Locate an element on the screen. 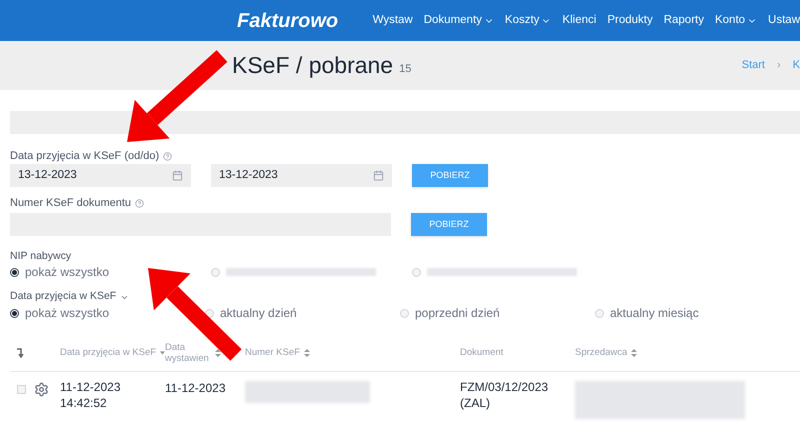 The width and height of the screenshot is (800, 429). column-header: Dokument is located at coordinates (482, 353).